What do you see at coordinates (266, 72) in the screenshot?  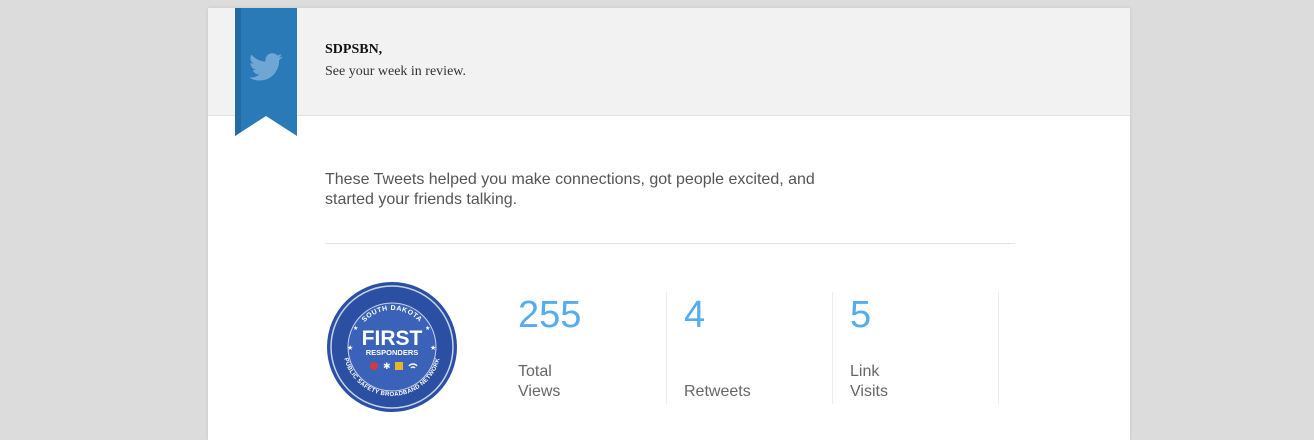 I see `twitter-ribbon-icon` at bounding box center [266, 72].